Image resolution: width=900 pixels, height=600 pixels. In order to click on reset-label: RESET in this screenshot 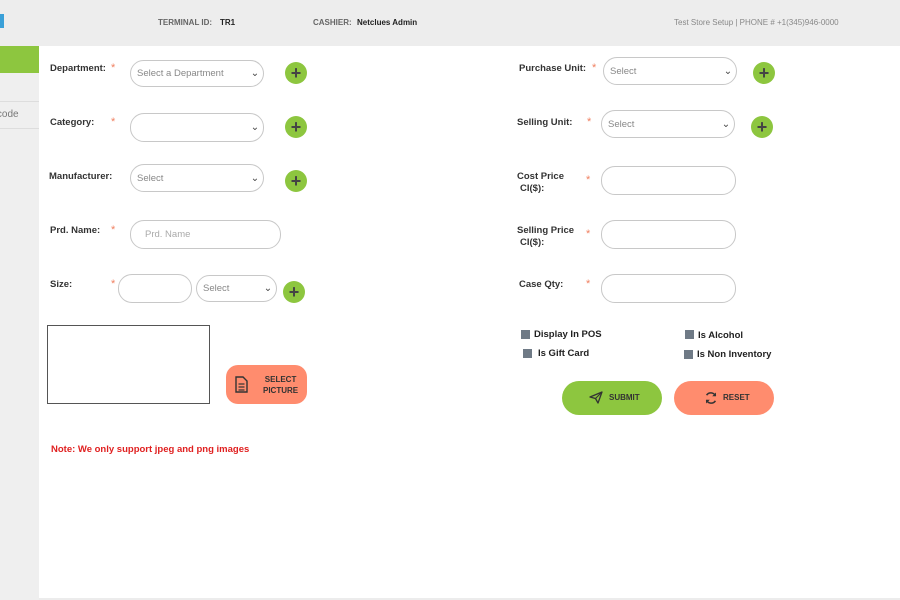, I will do `click(736, 397)`.